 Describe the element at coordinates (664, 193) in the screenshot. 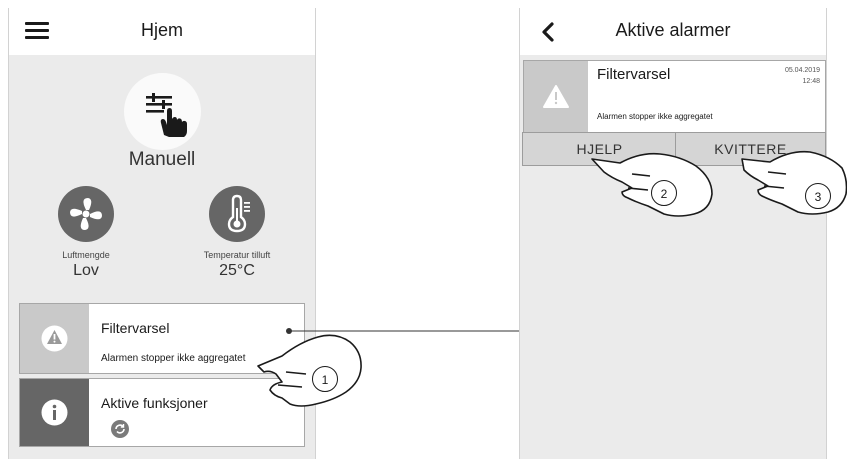

I see `callout-2: 2` at that location.